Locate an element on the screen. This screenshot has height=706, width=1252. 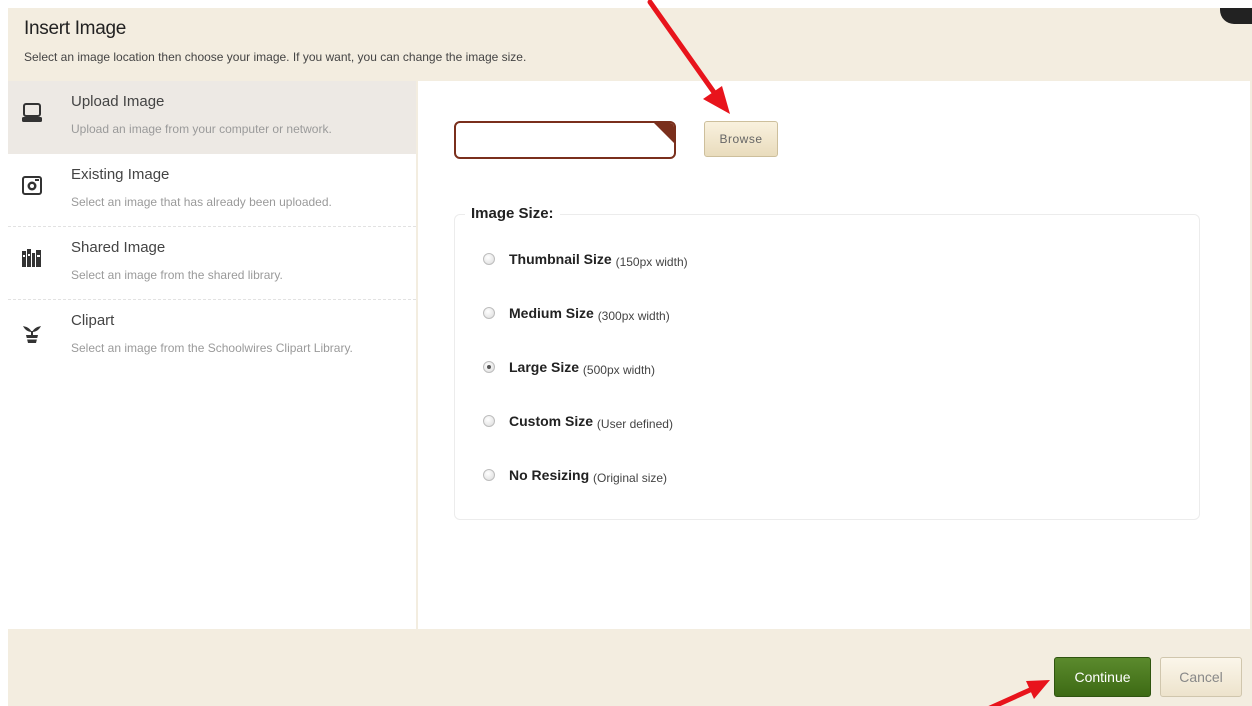
laptop-icon is located at coordinates (32, 113).